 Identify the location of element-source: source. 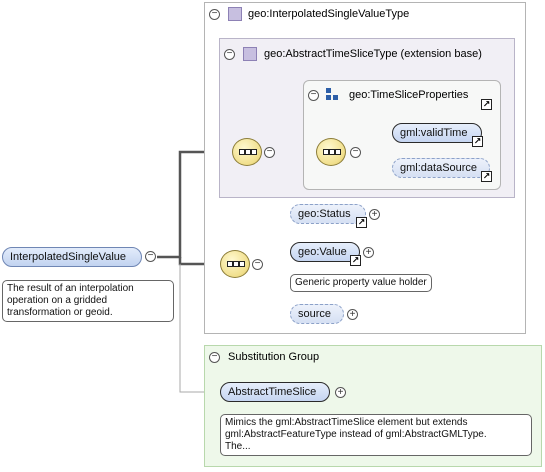
(317, 314).